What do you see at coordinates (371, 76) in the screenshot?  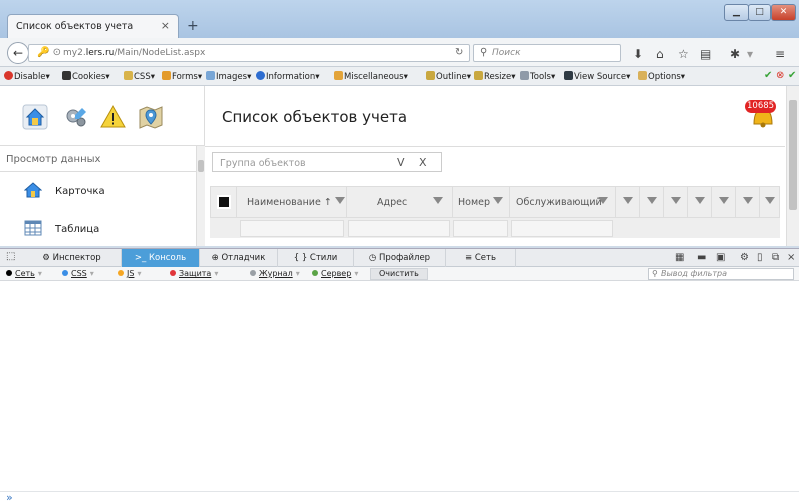 I see `devbar-miscellaneous: Miscellaneous▾` at bounding box center [371, 76].